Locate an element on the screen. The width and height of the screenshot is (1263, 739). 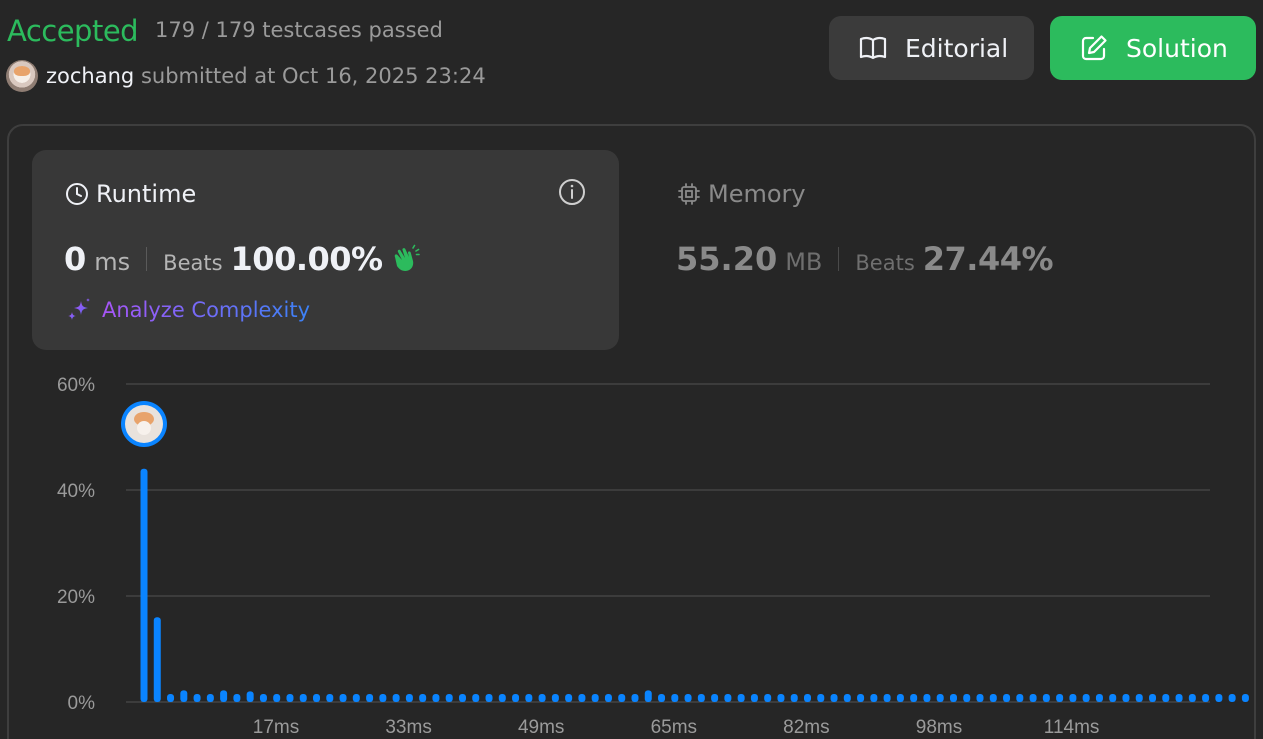
memory-card: Memory 55.20 MB Beats 27.44% is located at coordinates (944, 250).